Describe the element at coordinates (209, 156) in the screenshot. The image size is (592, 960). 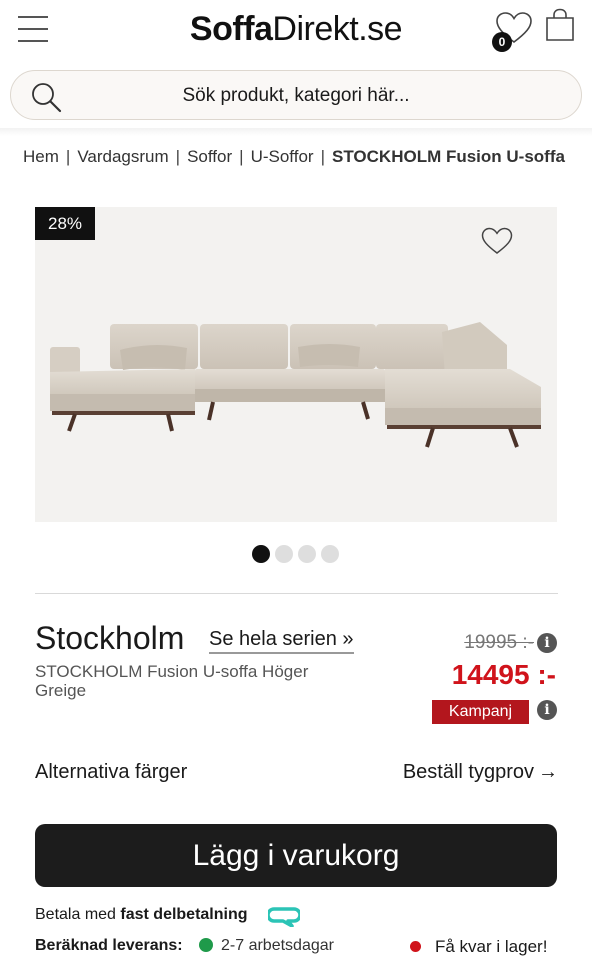
I see `breadcrumb-item-soffor: Soffor` at that location.